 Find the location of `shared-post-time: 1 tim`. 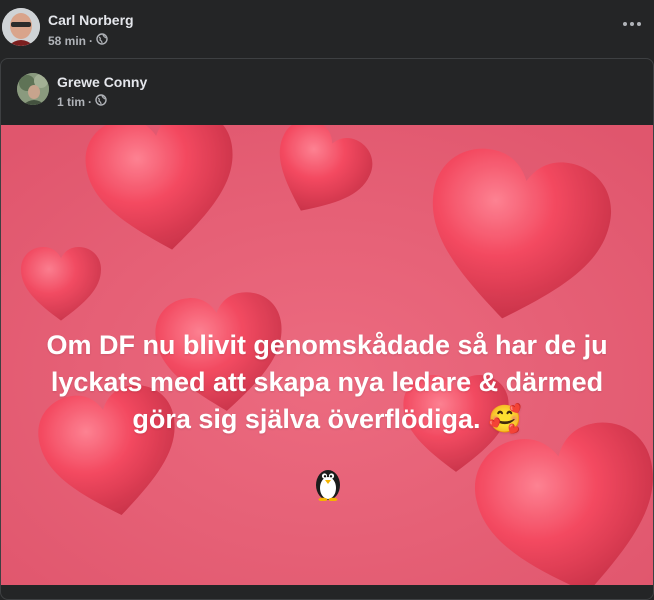

shared-post-time: 1 tim is located at coordinates (71, 102).